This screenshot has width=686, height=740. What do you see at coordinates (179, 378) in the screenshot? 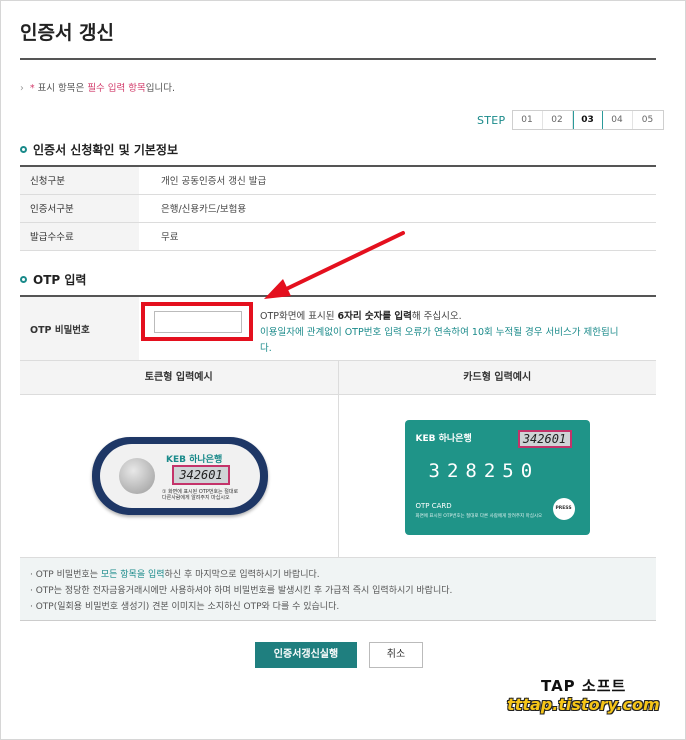
I see `token-example-title: 토큰형 입력예시` at bounding box center [179, 378].